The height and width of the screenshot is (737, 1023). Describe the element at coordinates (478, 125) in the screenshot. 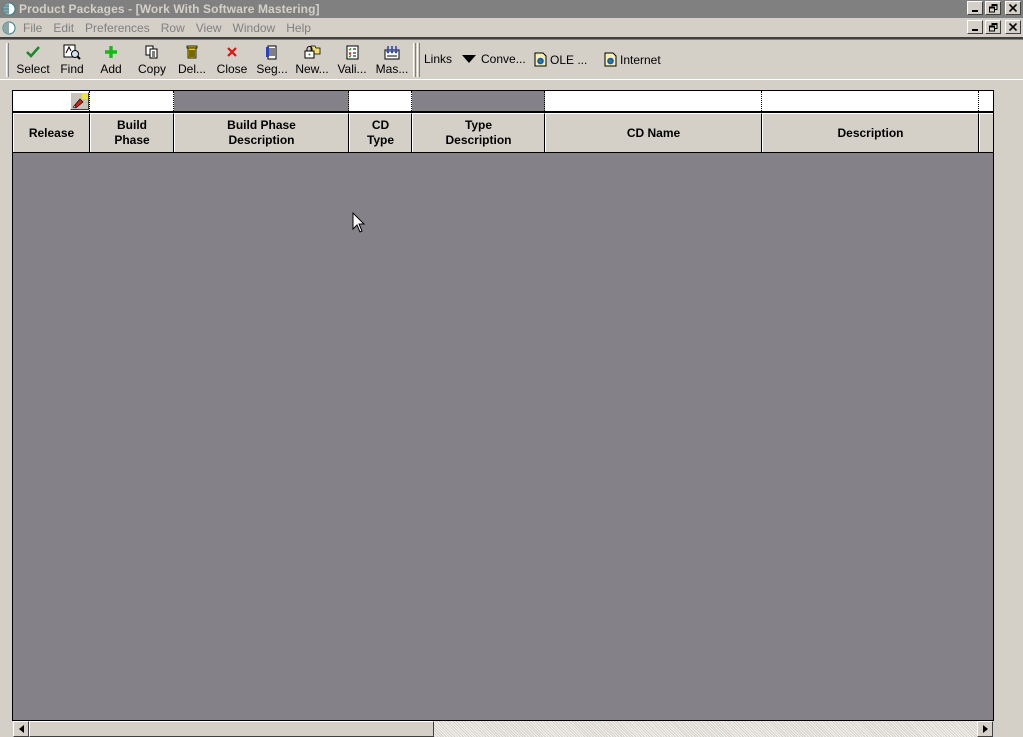

I see `header-type-desc-line1: Type` at that location.